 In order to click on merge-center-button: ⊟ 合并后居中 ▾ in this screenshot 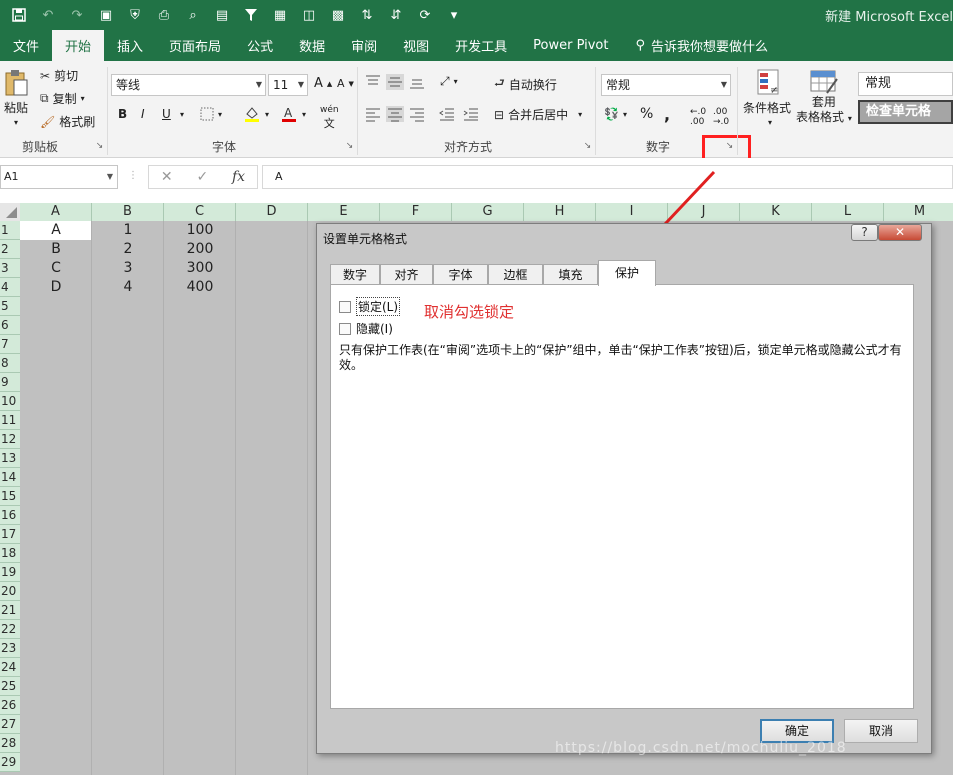, I will do `click(538, 114)`.